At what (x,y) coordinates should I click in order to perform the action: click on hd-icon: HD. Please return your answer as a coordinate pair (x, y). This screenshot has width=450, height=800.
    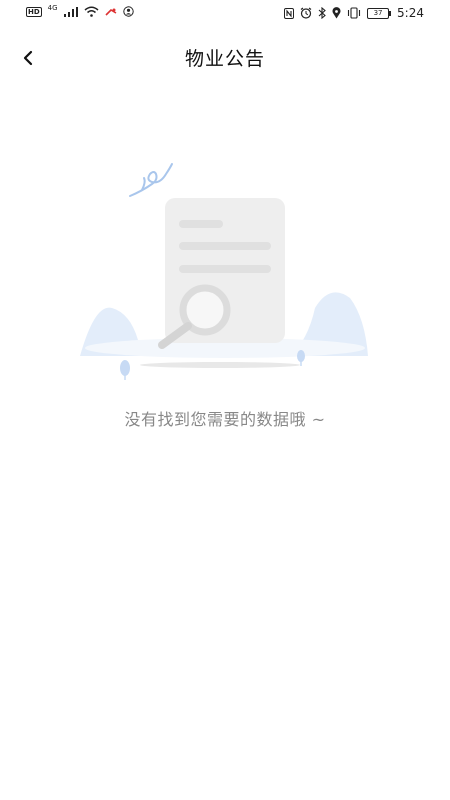
    Looking at the image, I should click on (34, 11).